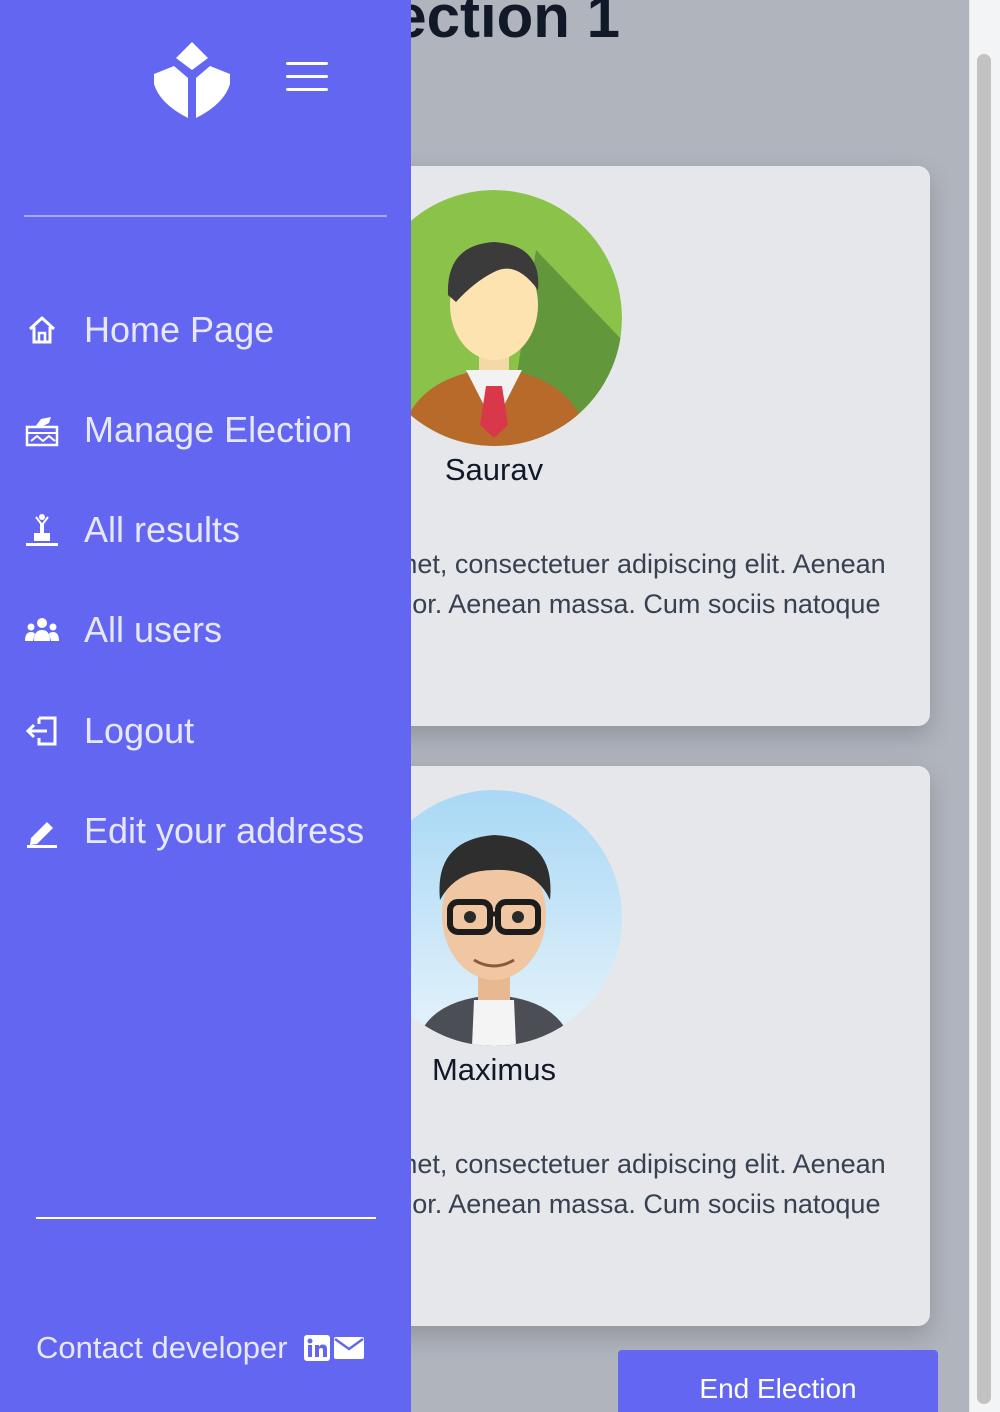 This screenshot has width=1000, height=1412. I want to click on contact-developer-label: Contact developer, so click(162, 1347).